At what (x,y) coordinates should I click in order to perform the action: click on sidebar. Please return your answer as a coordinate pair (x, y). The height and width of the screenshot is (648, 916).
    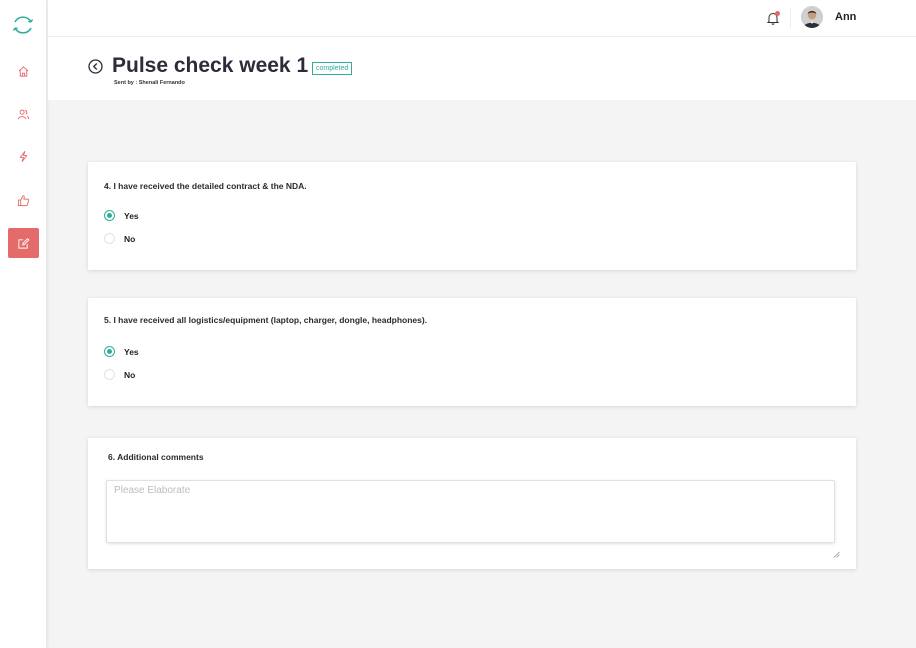
    Looking at the image, I should click on (23, 324).